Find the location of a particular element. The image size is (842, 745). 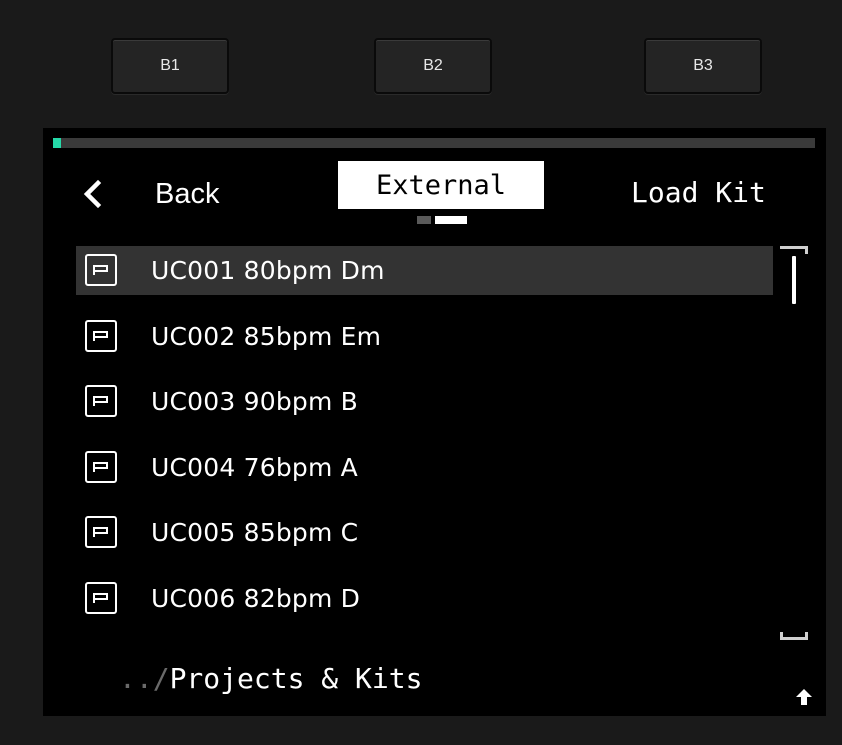

list-item-label: UC003 90bpm B is located at coordinates (255, 402).